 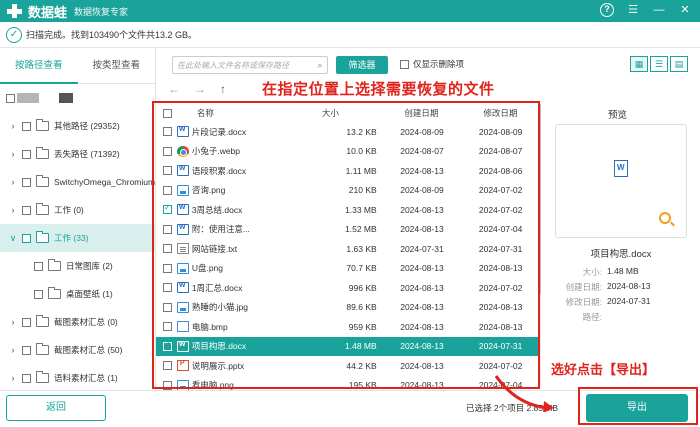 I want to click on deleted-only-label: 仅显示删除项, so click(x=439, y=64).